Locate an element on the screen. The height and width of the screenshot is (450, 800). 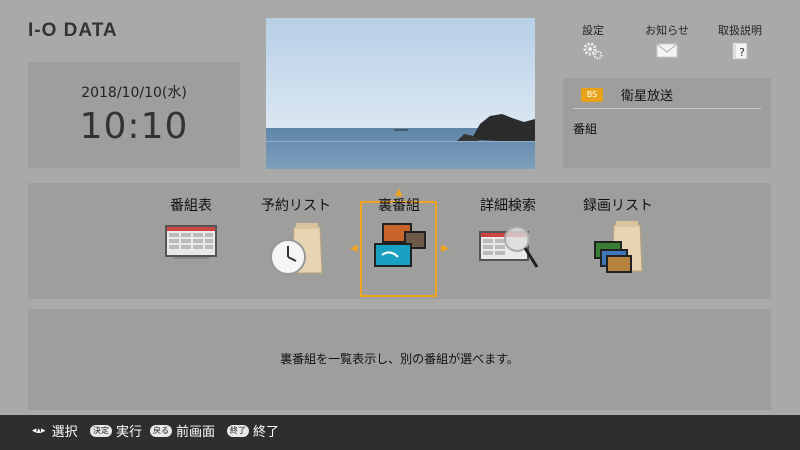
menu-description: 裏番組を一覧表示し、別の番組が選べます。 is located at coordinates (399, 359).